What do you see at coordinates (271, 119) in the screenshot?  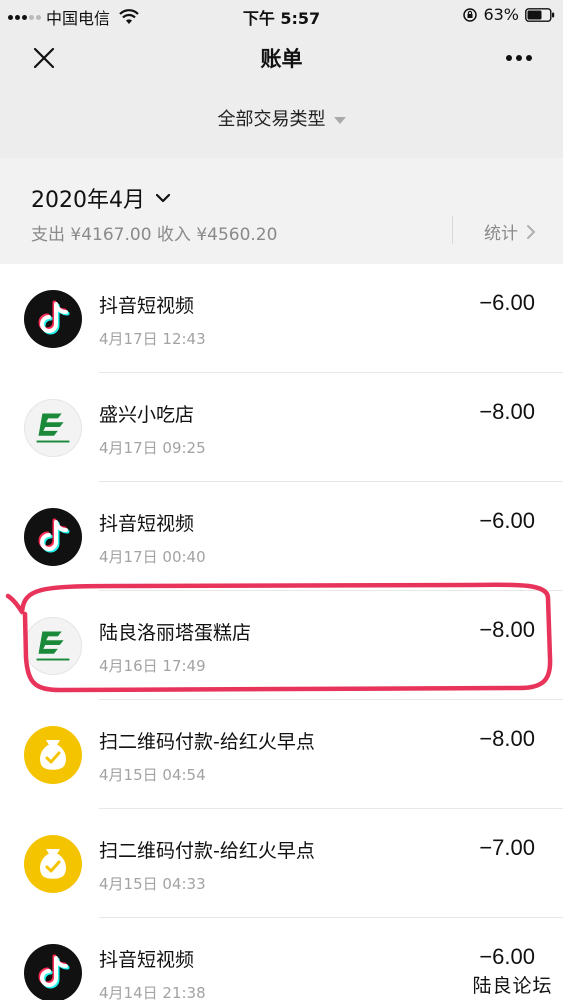 I see `filter-label: 全部交易类型` at bounding box center [271, 119].